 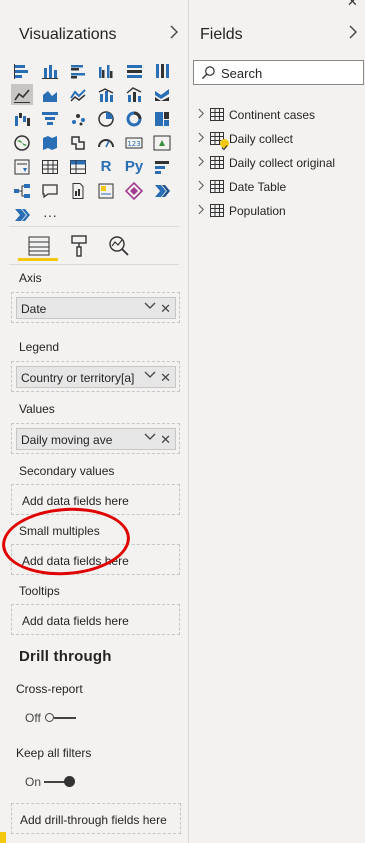 What do you see at coordinates (39, 347) in the screenshot?
I see `legend-label: Legend` at bounding box center [39, 347].